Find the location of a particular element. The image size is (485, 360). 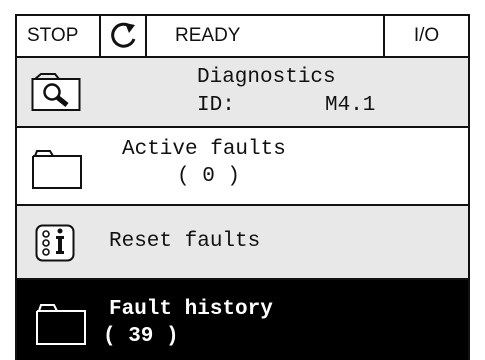

menu-item-value: ( 0 ) is located at coordinates (209, 176).